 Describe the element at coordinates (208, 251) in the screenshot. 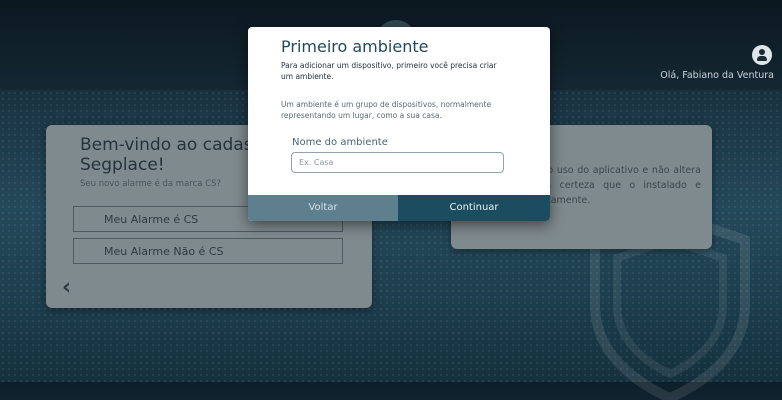

I see `option-alarm-not-cs-button: Meu Alarme Não é CS` at that location.